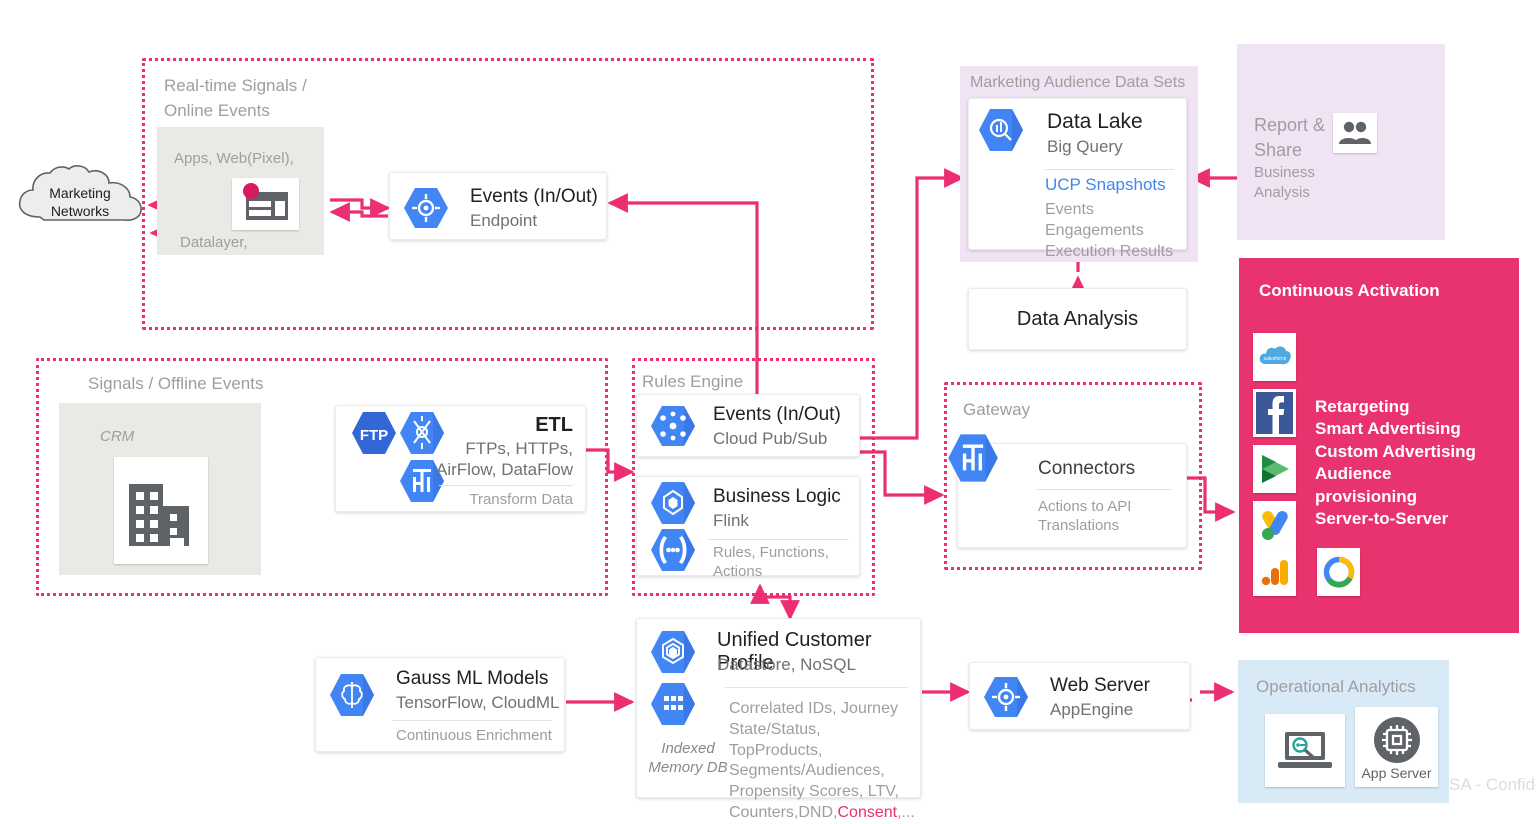  What do you see at coordinates (1087, 468) in the screenshot?
I see `card-connectors-title: Connectors` at bounding box center [1087, 468].